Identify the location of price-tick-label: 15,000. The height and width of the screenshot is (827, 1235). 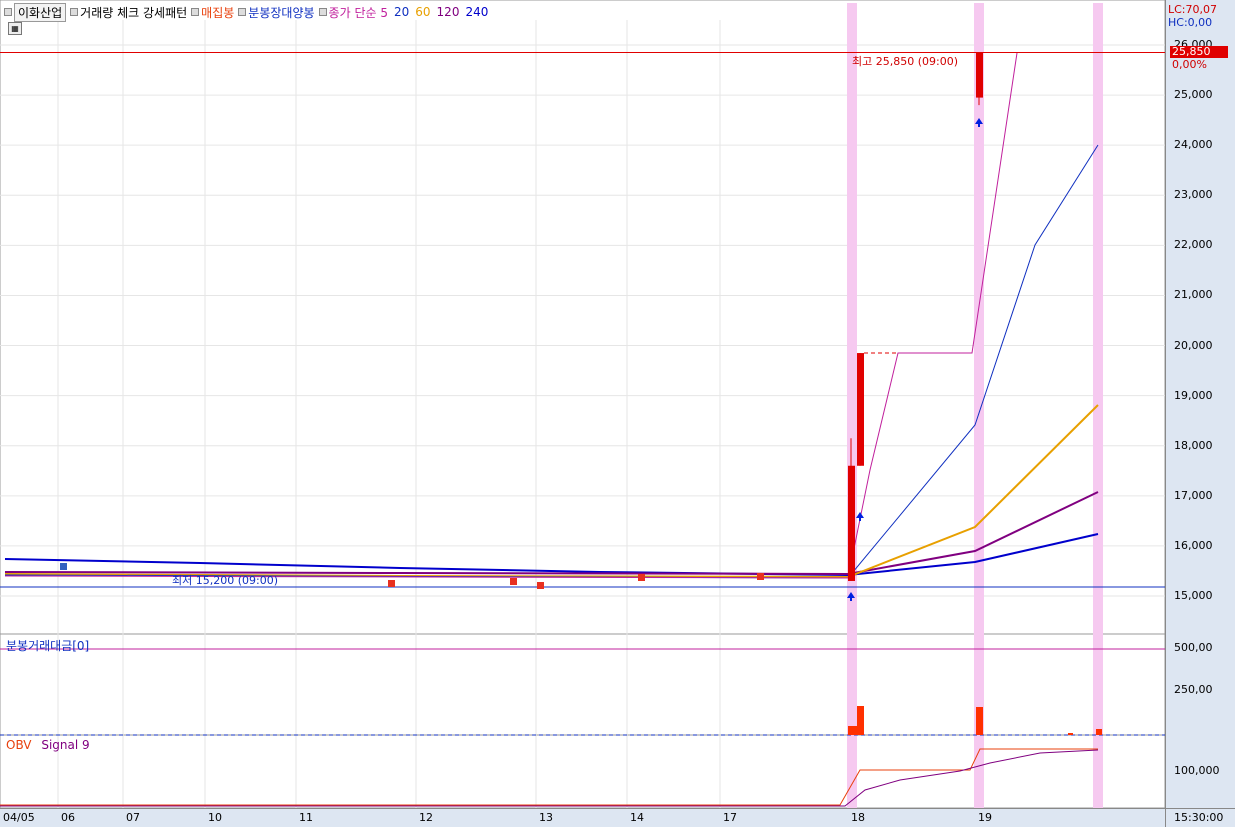
(1193, 595).